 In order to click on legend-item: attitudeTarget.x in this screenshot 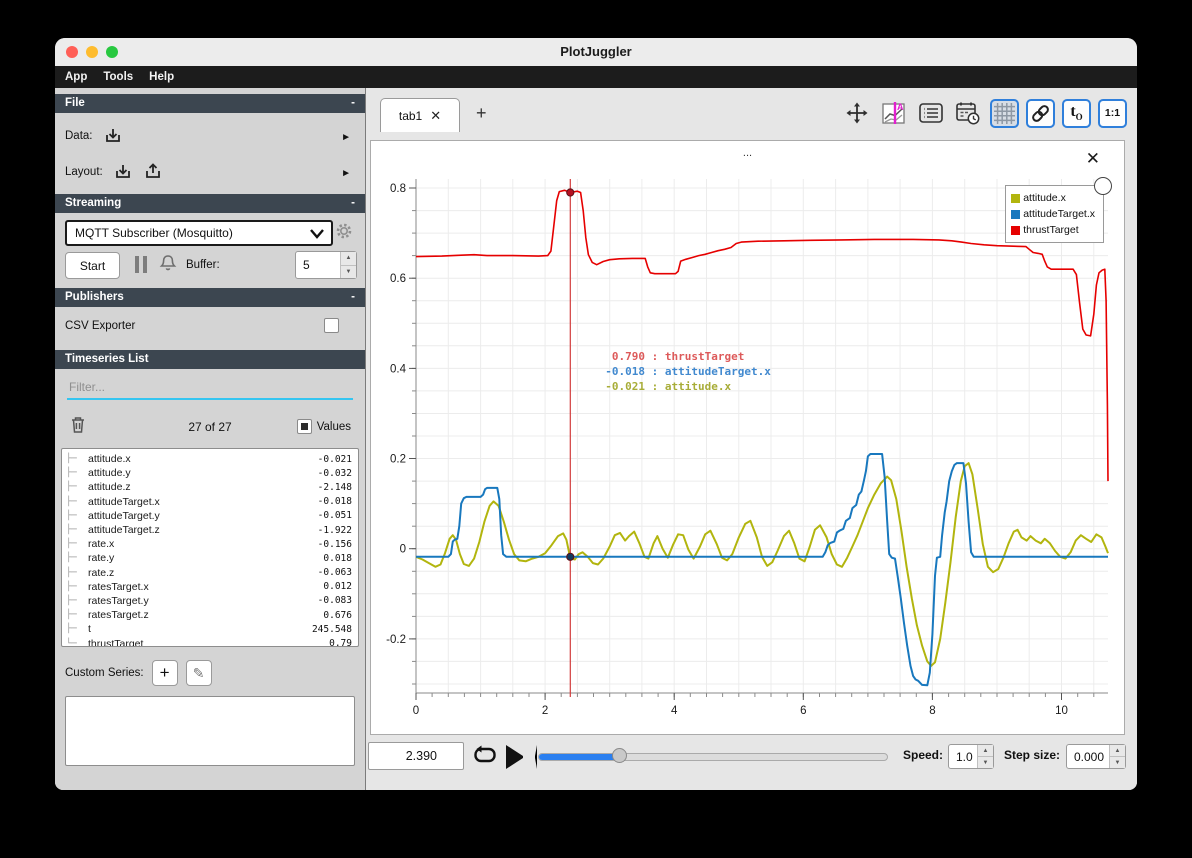, I will do `click(1053, 214)`.